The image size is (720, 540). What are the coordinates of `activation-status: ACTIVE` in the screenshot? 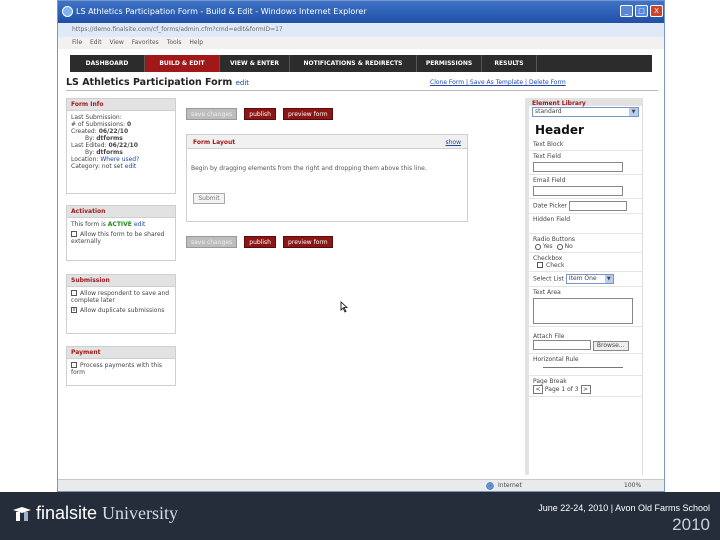 It's located at (119, 224).